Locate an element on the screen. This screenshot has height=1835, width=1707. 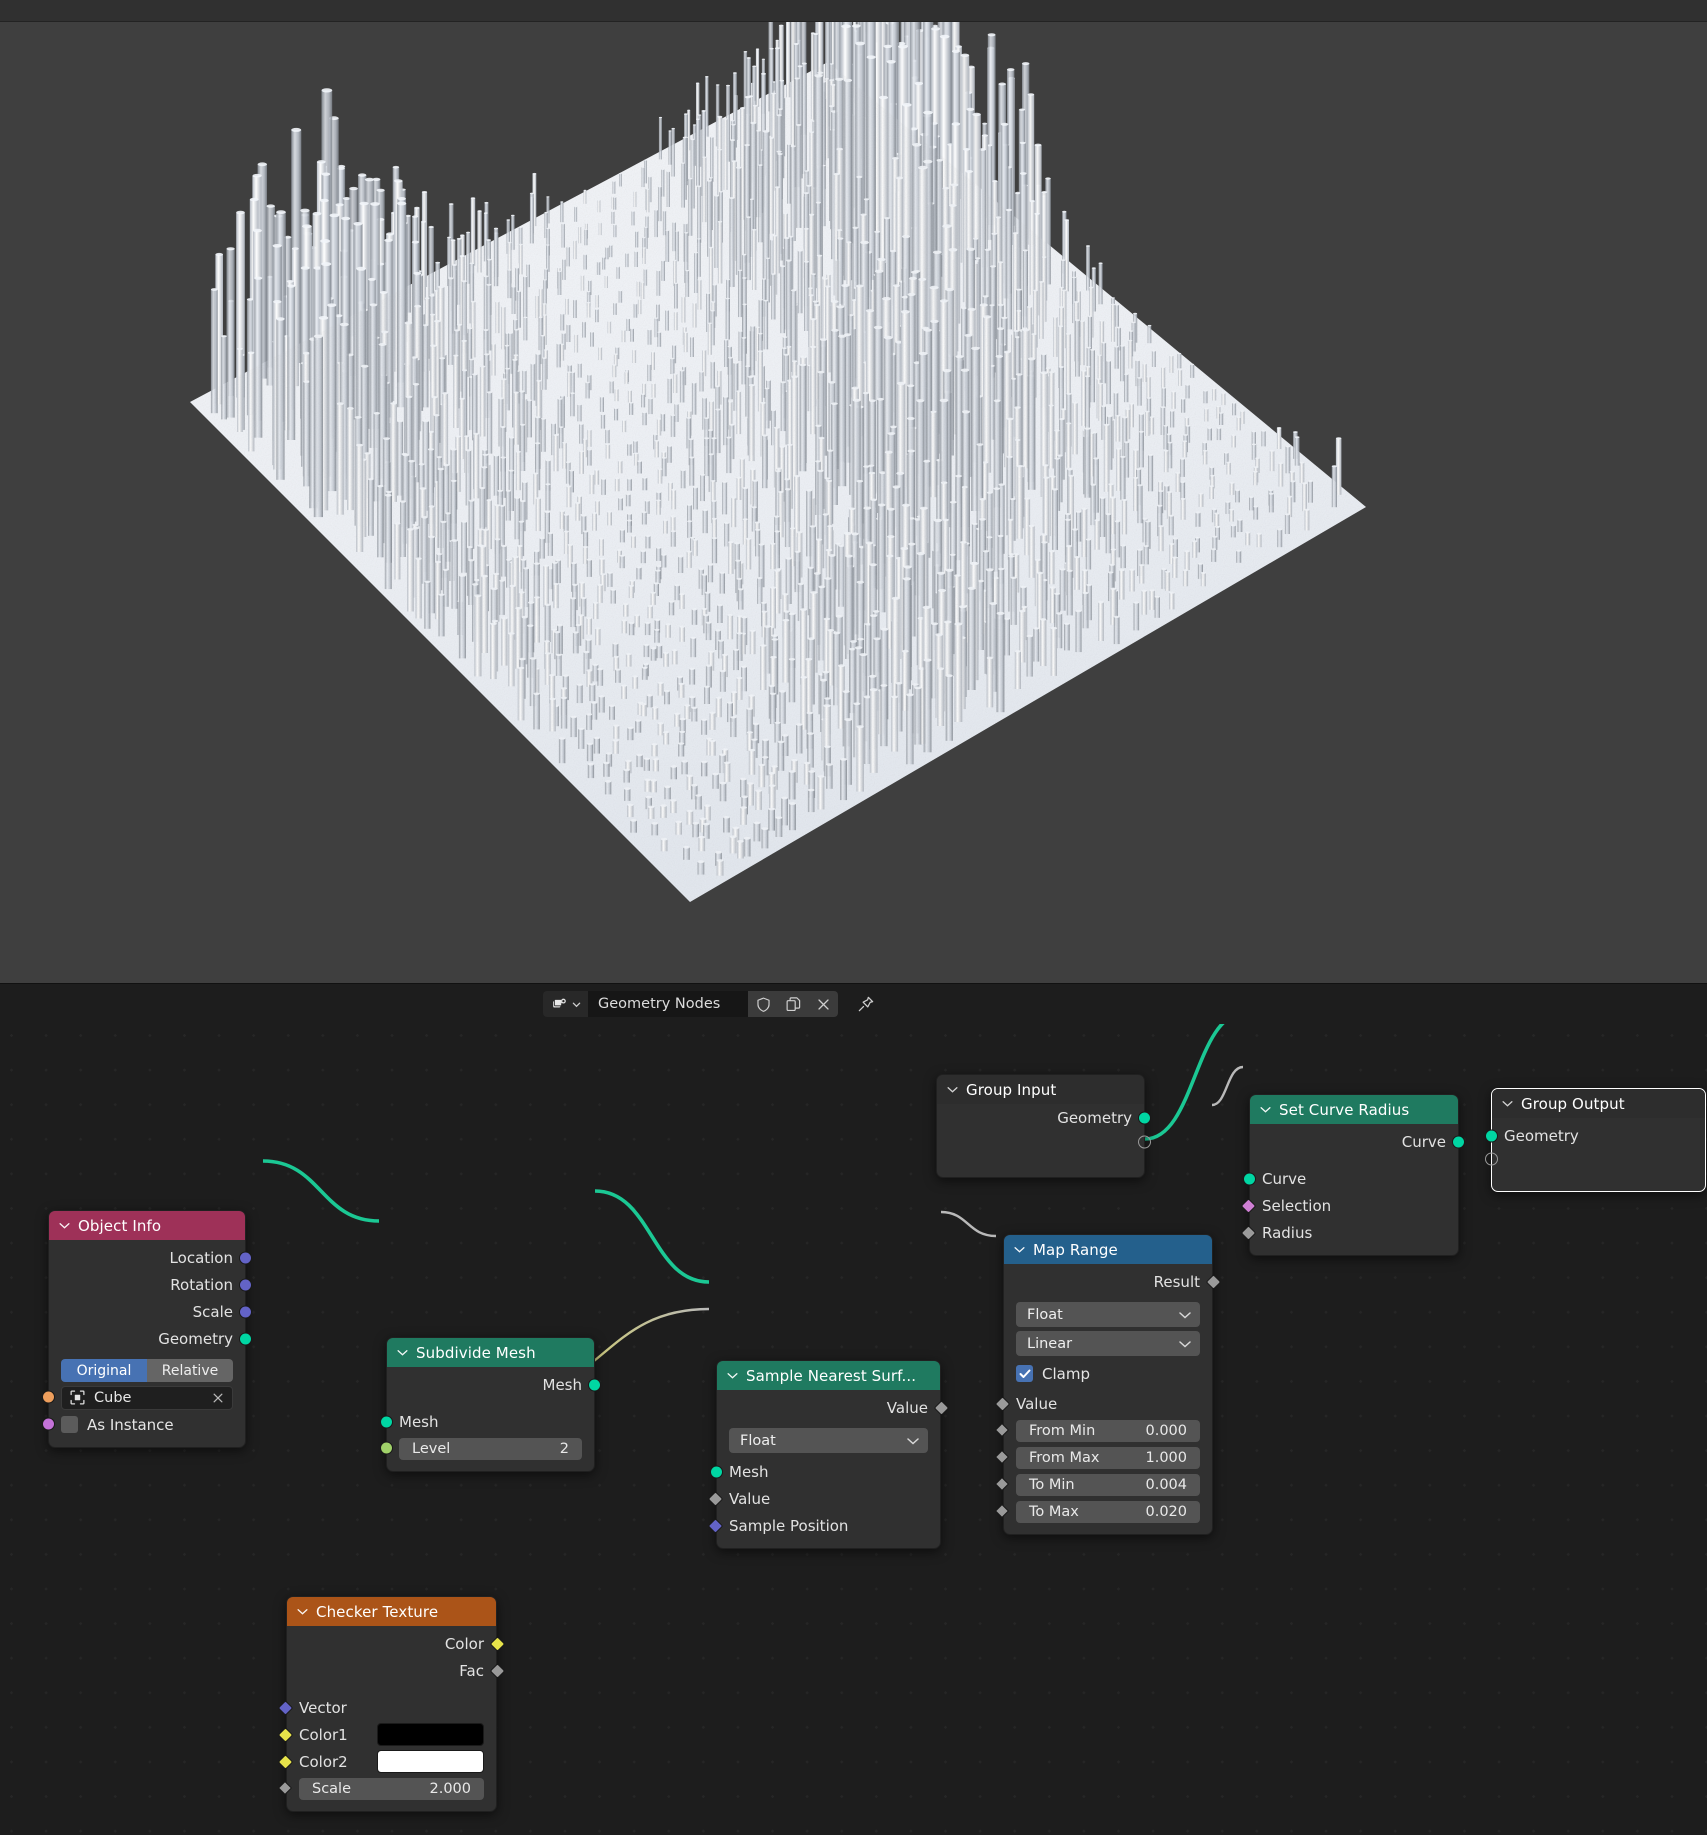
socket-mesh-output is located at coordinates (594, 1384).